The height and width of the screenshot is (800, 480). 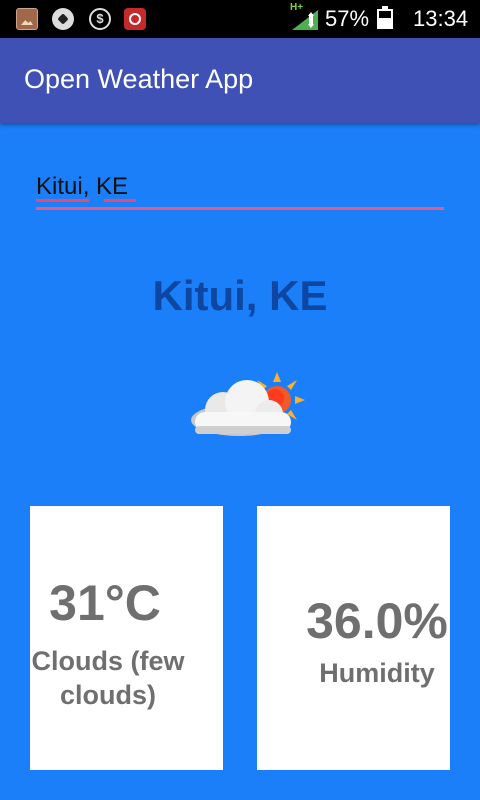 I want to click on city-title: Kitui, KE, so click(x=240, y=295).